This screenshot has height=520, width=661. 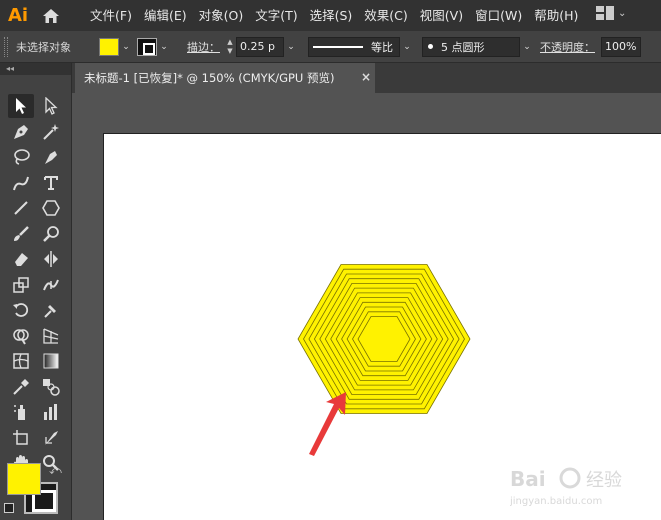 I want to click on brush-dot-icon, so click(x=430, y=46).